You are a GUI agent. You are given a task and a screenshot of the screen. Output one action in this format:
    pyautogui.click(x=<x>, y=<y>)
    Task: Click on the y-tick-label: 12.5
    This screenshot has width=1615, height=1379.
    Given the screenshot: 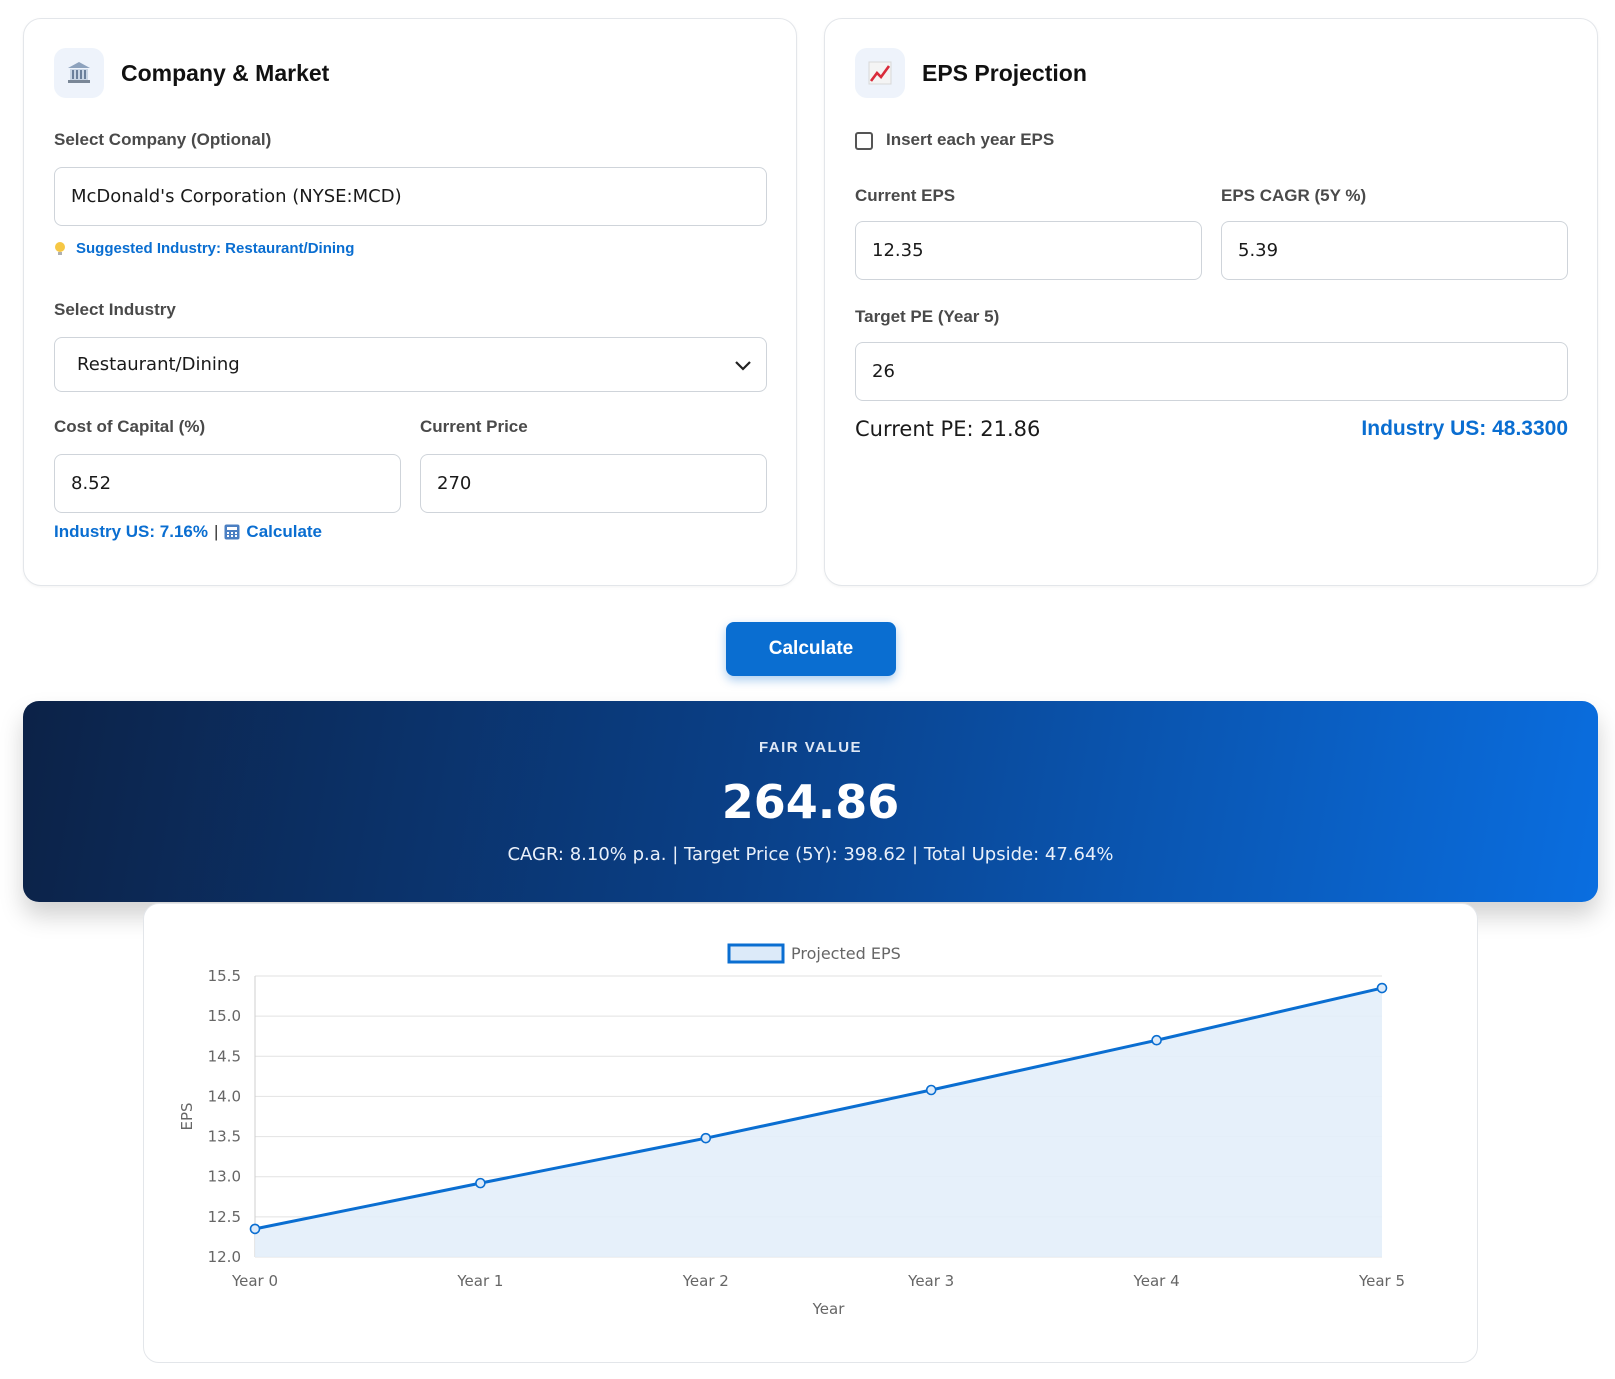 What is the action you would take?
    pyautogui.click(x=224, y=1217)
    